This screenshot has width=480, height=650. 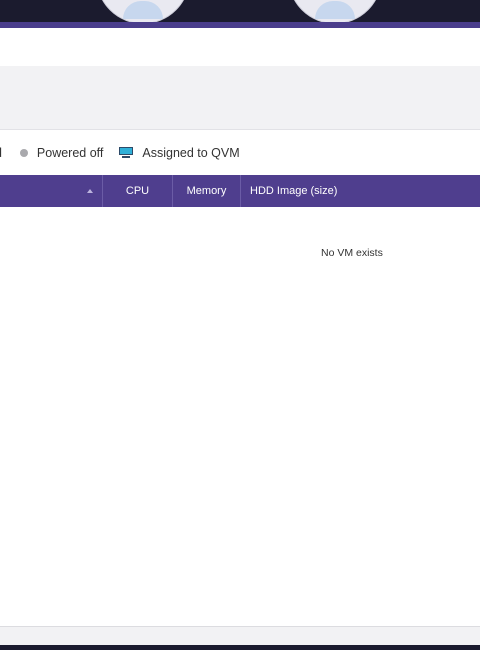 I want to click on legend-label-powered-off: Powered off, so click(x=70, y=152).